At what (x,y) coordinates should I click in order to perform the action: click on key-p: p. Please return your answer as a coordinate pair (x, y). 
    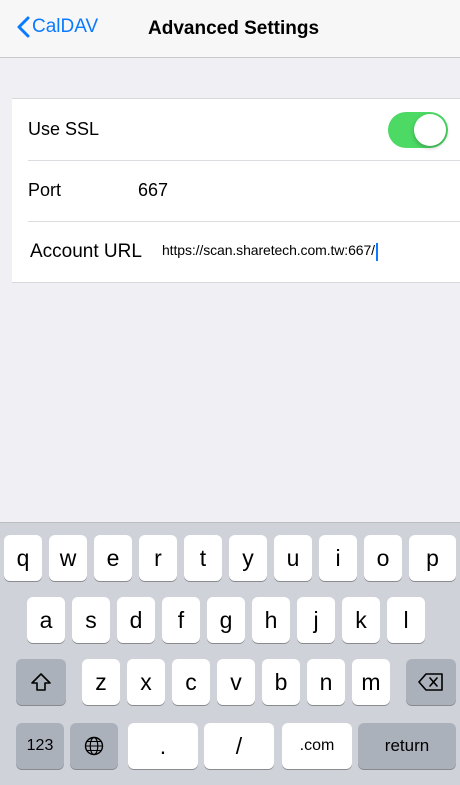
    Looking at the image, I should click on (432, 558).